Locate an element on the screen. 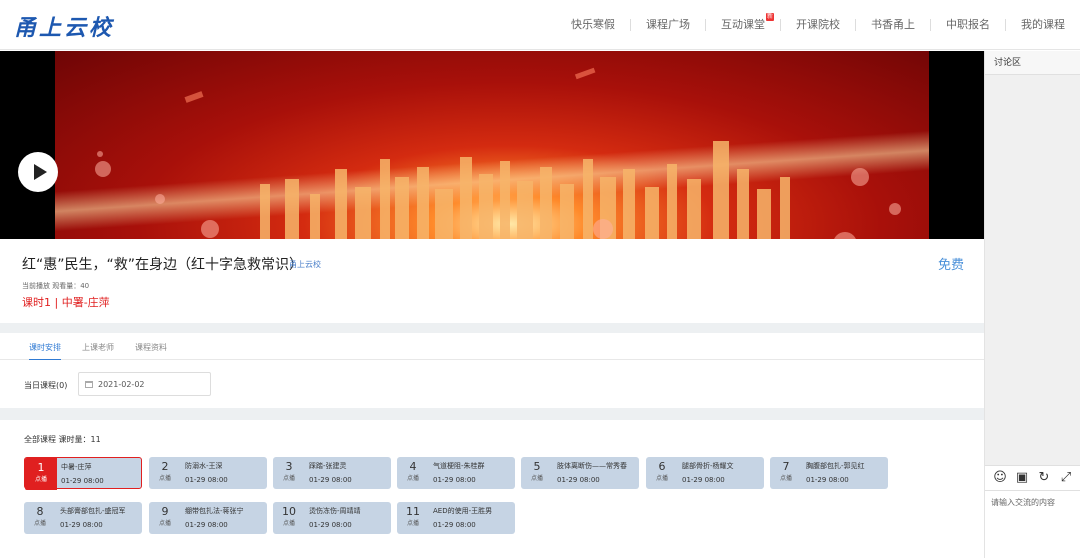  lesson-card: 9 点播 绷带包扎法-蒋张宁 01-29 08:00 is located at coordinates (208, 518).